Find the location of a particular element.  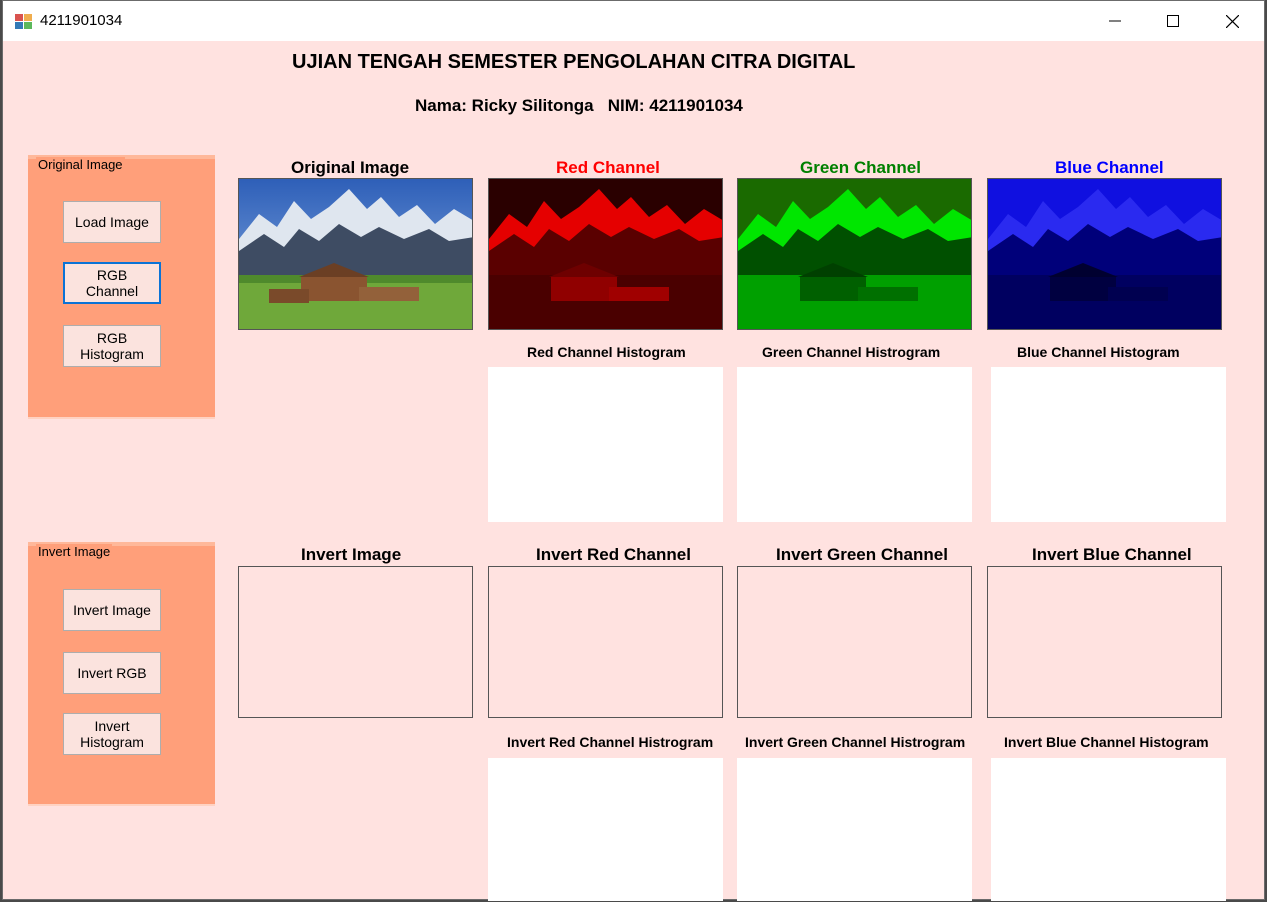

original-image-picture is located at coordinates (355, 254).